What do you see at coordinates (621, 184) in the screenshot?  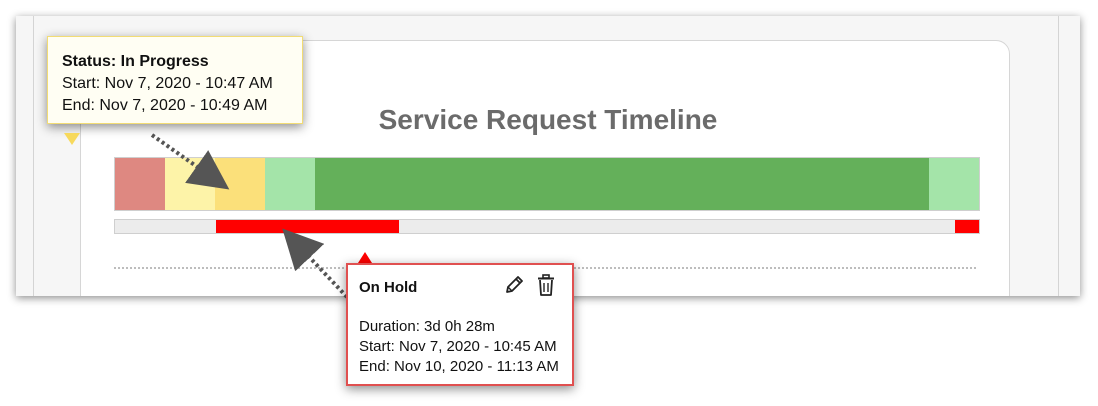 I see `status-segment-green` at bounding box center [621, 184].